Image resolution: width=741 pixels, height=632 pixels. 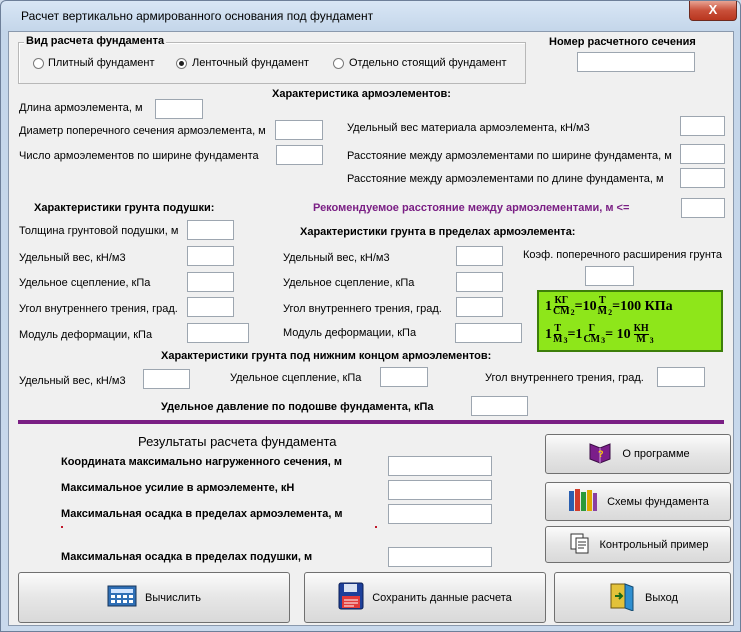 What do you see at coordinates (210, 256) in the screenshot?
I see `cushion-unit-weight-input` at bounding box center [210, 256].